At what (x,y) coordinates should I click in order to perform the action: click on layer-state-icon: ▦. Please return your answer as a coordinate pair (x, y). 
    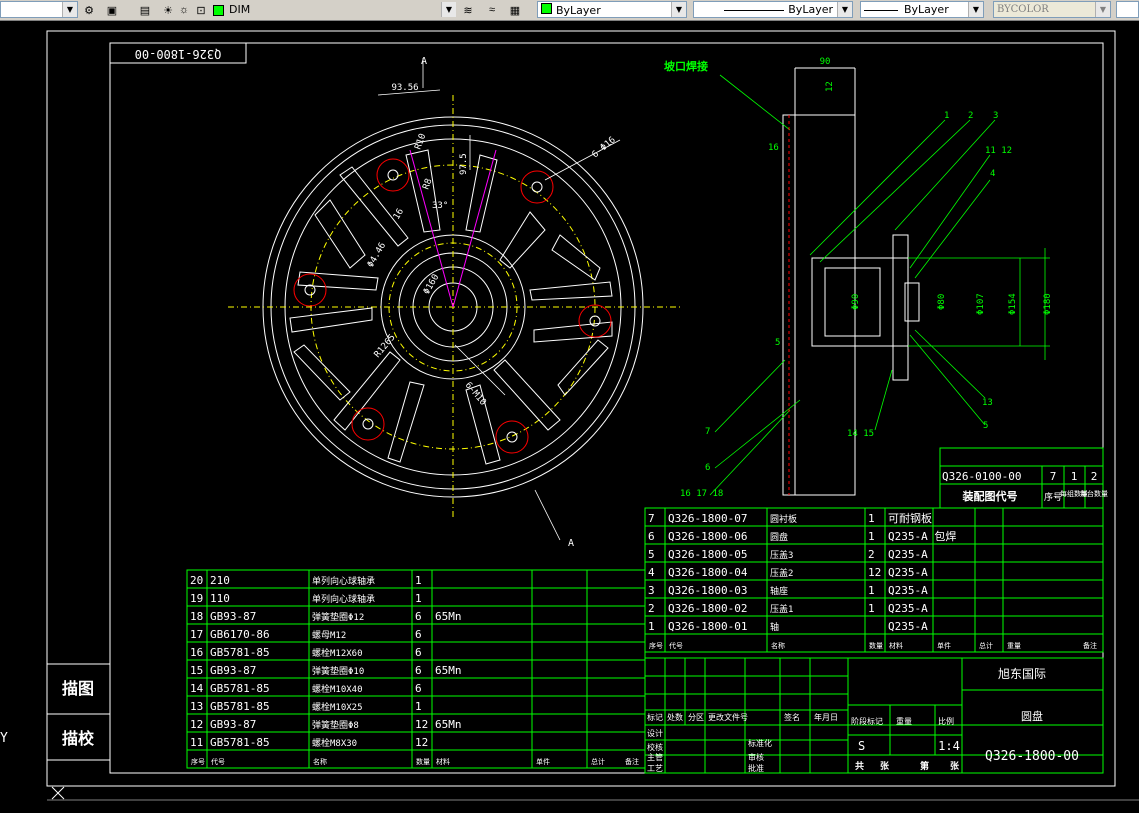
    Looking at the image, I should click on (515, 10).